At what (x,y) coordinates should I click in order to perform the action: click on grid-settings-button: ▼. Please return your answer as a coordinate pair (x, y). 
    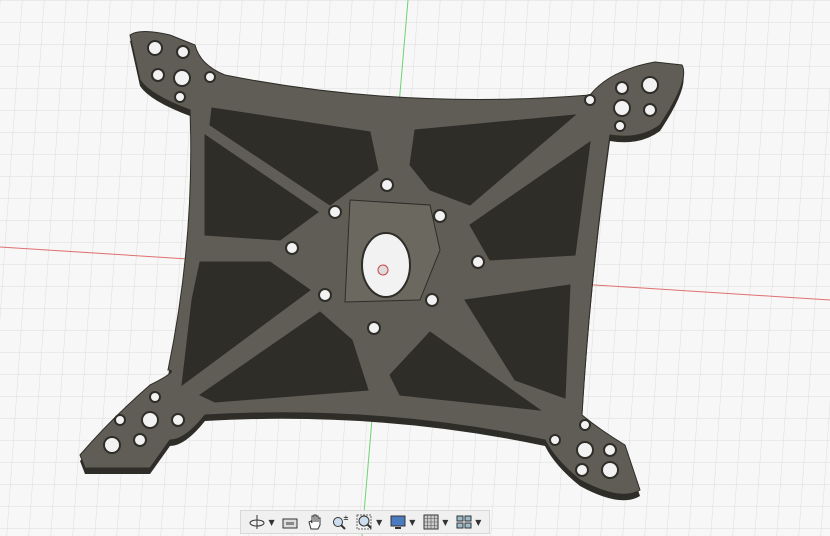
    Looking at the image, I should click on (435, 522).